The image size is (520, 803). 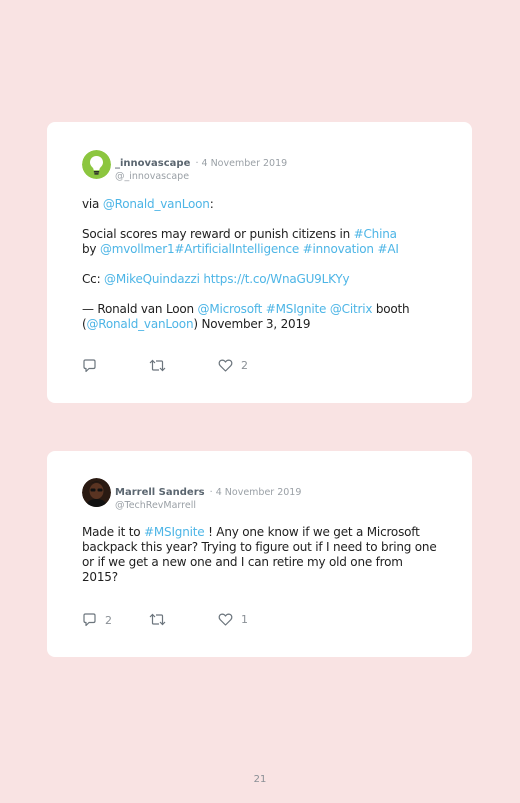 What do you see at coordinates (276, 279) in the screenshot?
I see `url-link: https://t.co/WnaGU9LKYy` at bounding box center [276, 279].